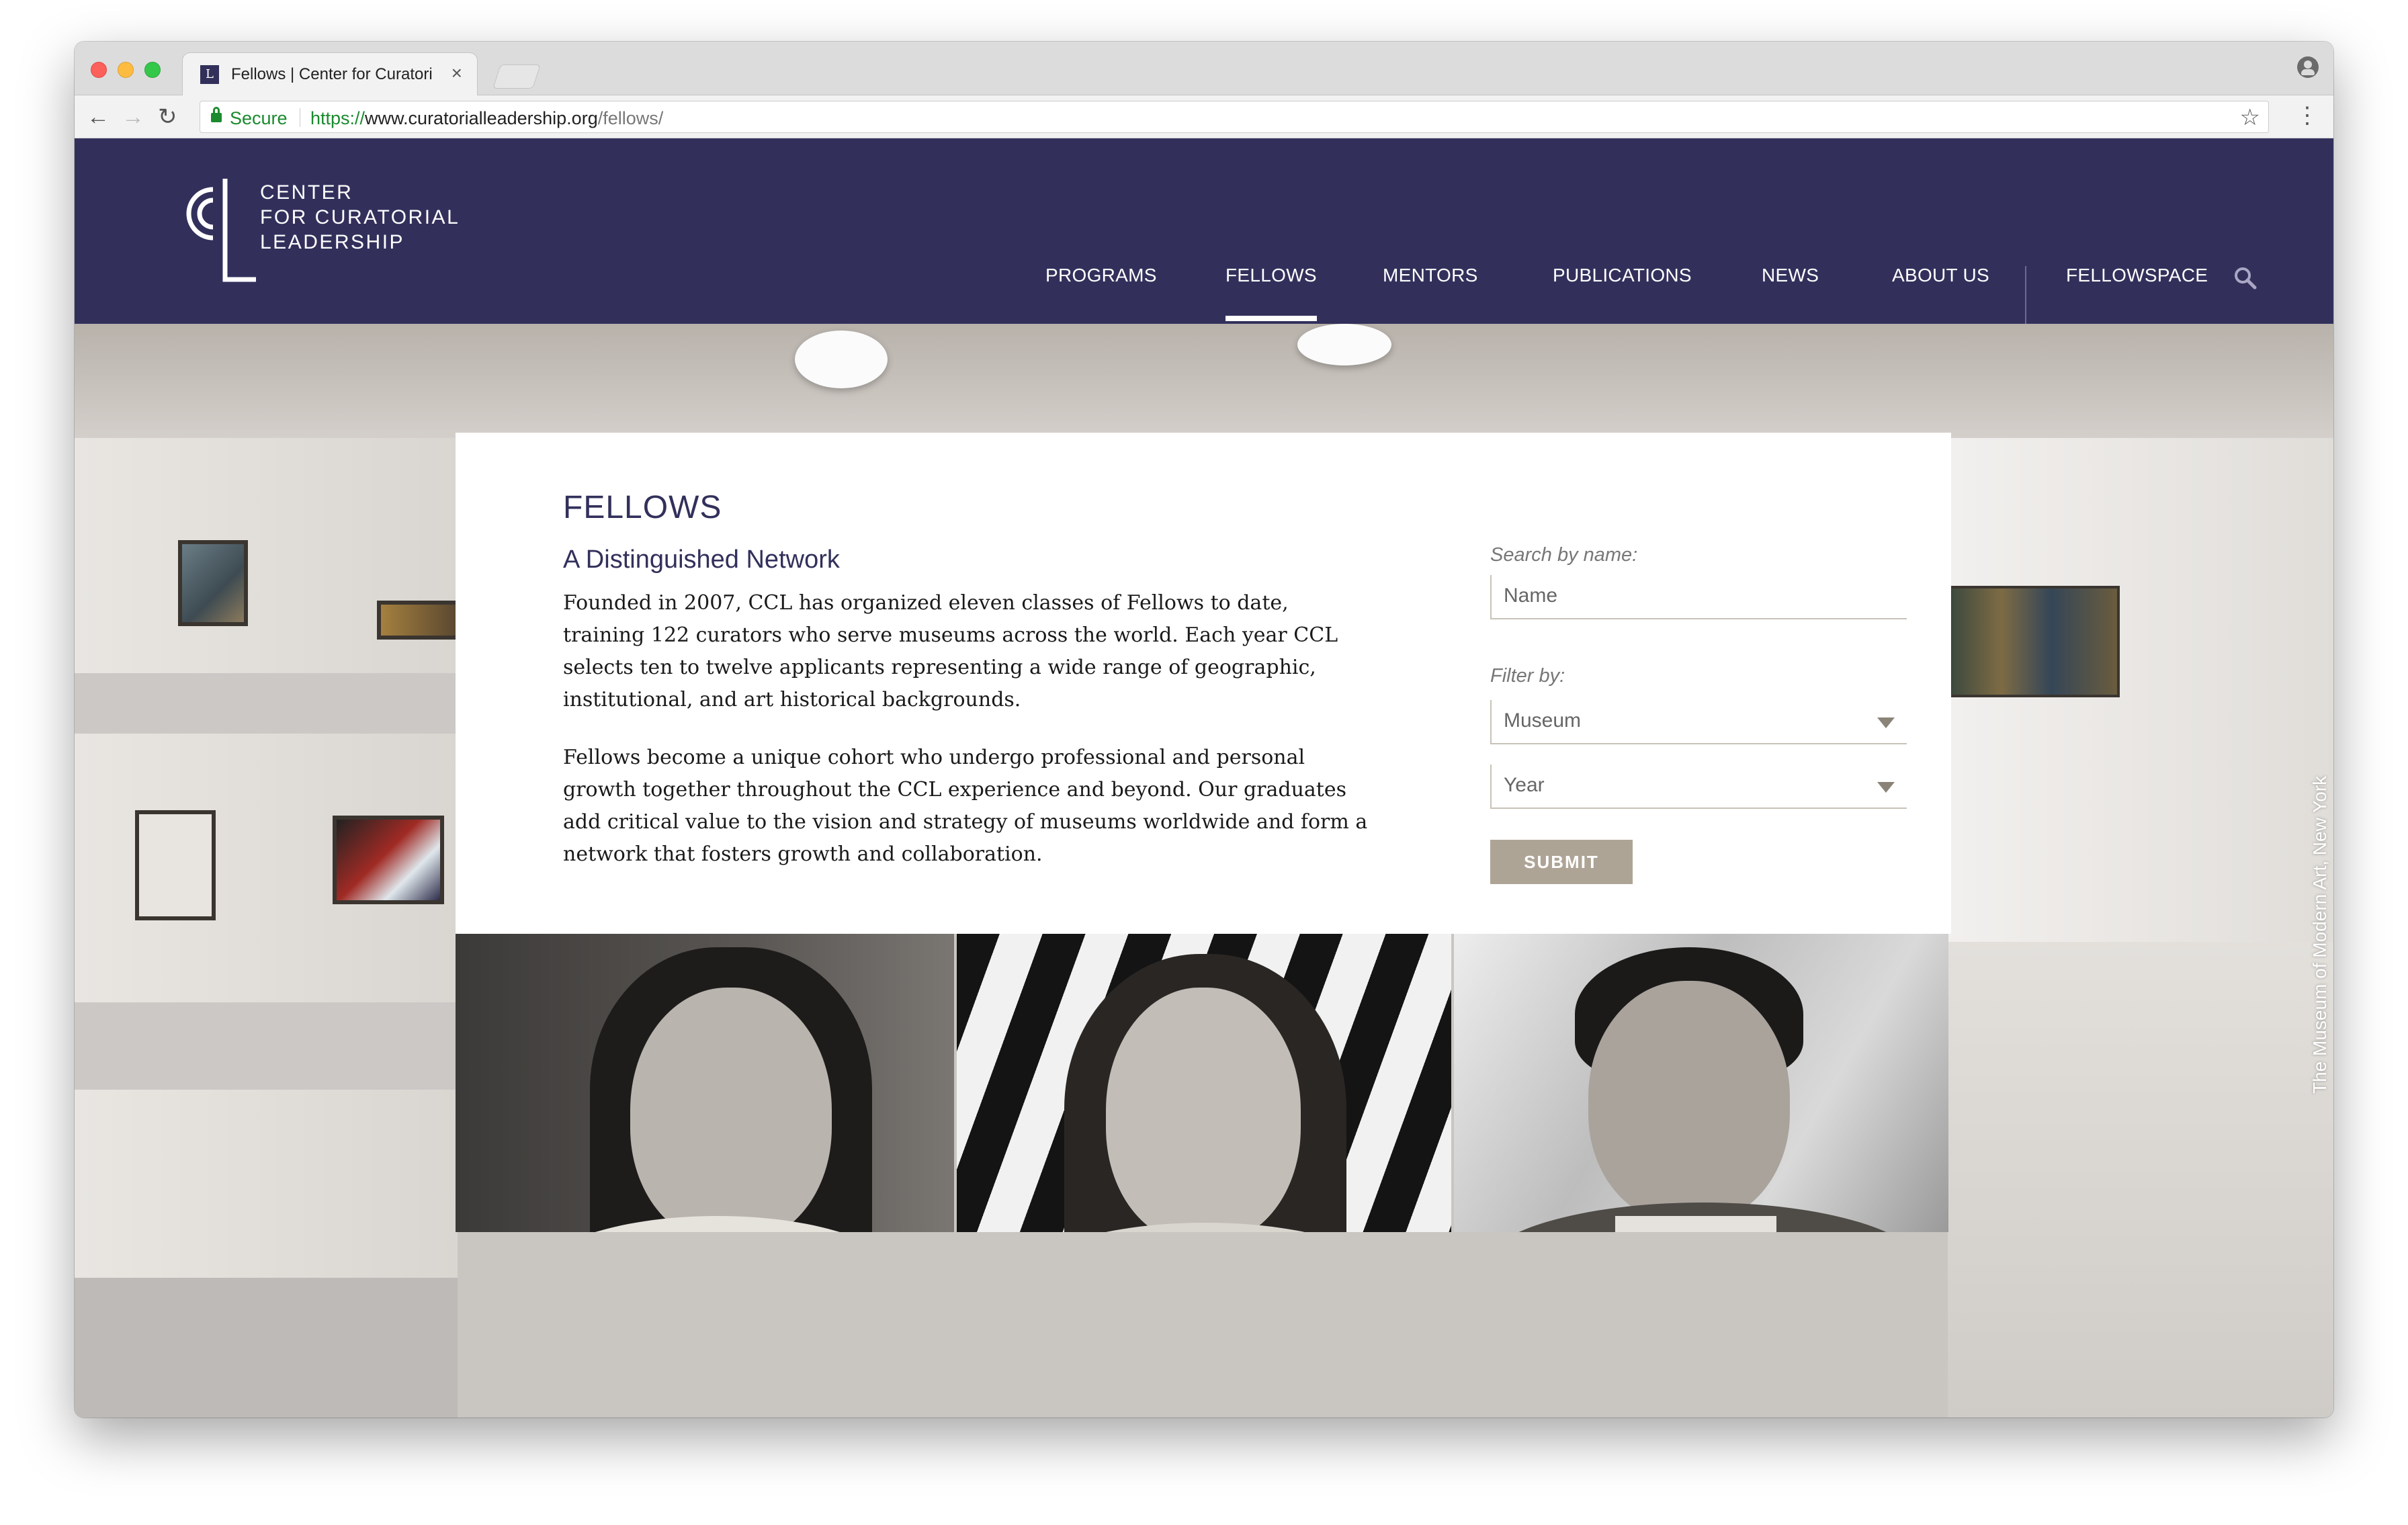 The image size is (2408, 1525). I want to click on nav-fellowspace: FELLOWSPACE, so click(2137, 275).